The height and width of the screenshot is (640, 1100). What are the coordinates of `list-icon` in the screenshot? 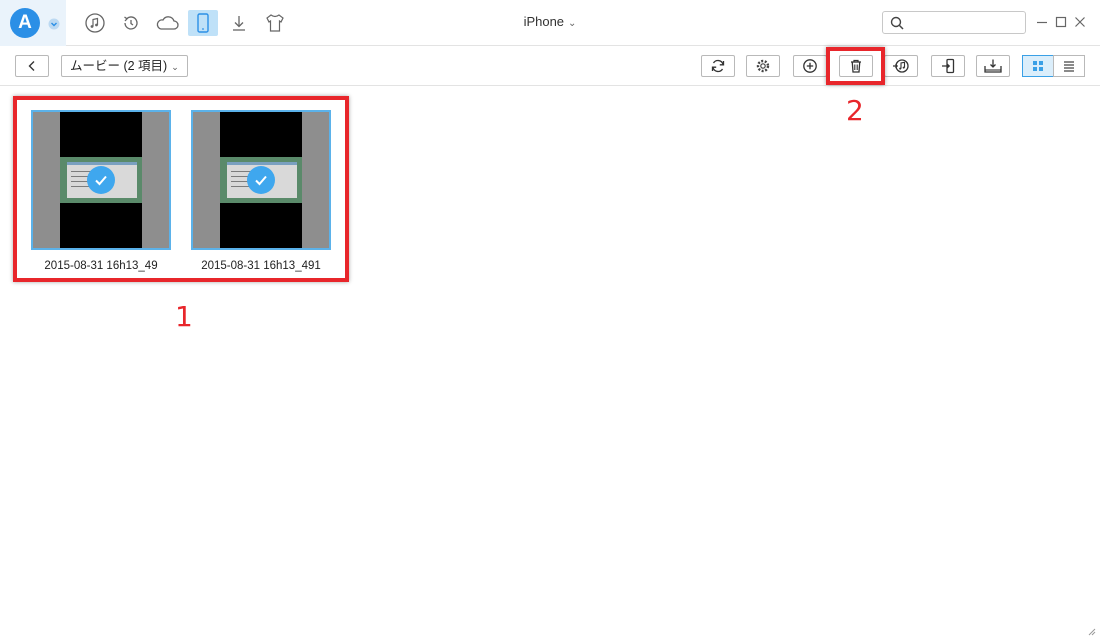 It's located at (1069, 66).